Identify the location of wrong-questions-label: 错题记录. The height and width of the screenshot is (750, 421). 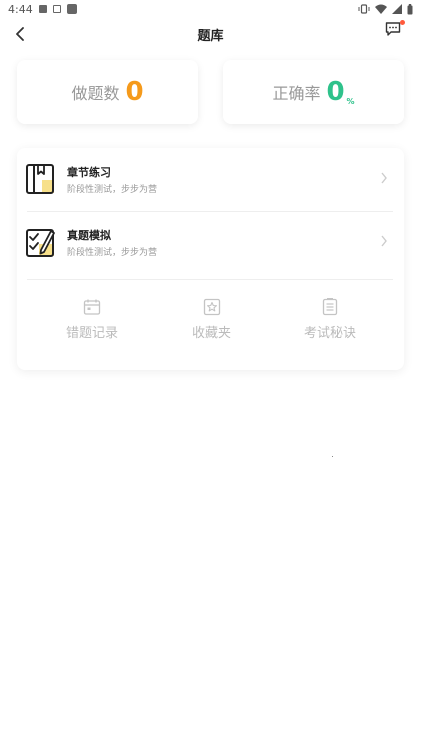
(91, 333).